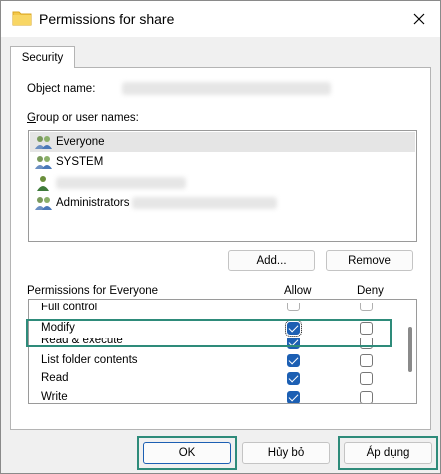 The width and height of the screenshot is (441, 474). I want to click on scrollbar-thumb, so click(410, 349).